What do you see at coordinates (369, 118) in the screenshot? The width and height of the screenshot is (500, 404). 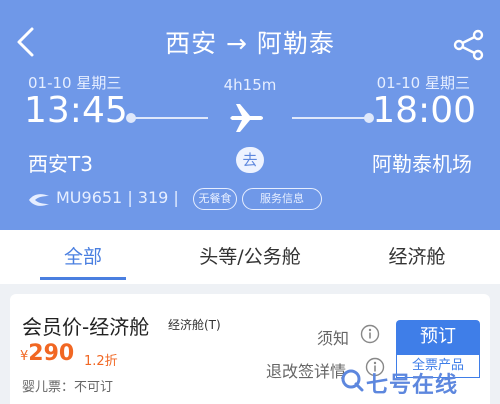 I see `route-dot-end` at bounding box center [369, 118].